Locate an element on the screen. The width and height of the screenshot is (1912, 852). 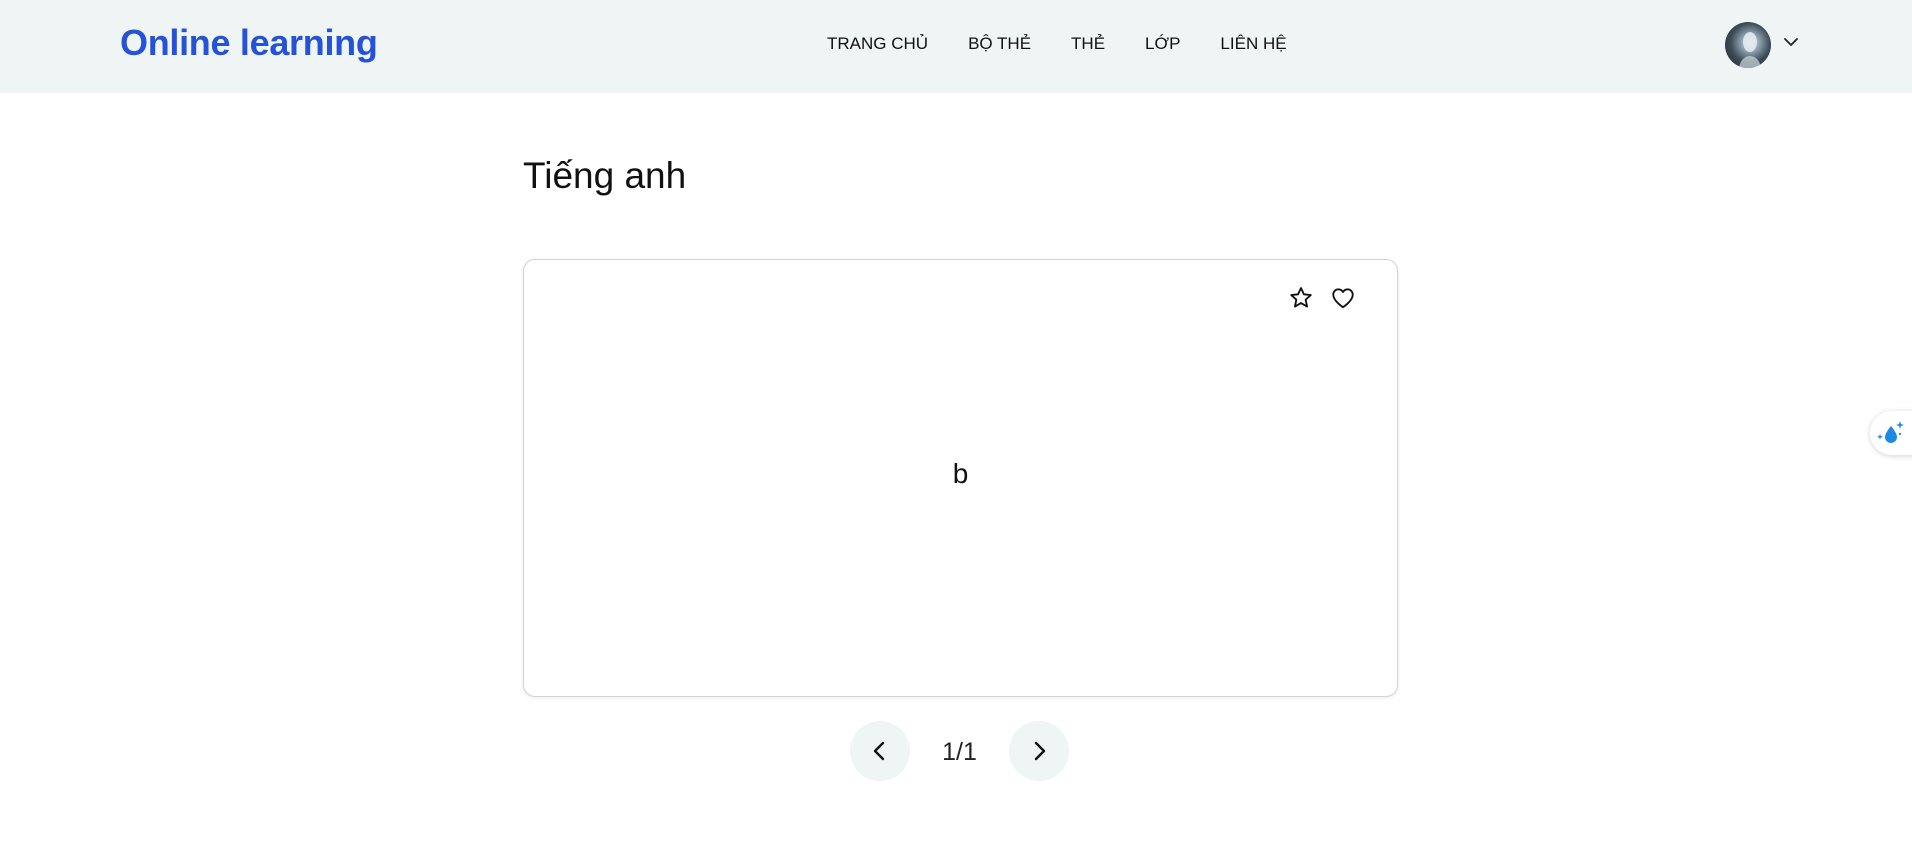
star-button is located at coordinates (1301, 298).